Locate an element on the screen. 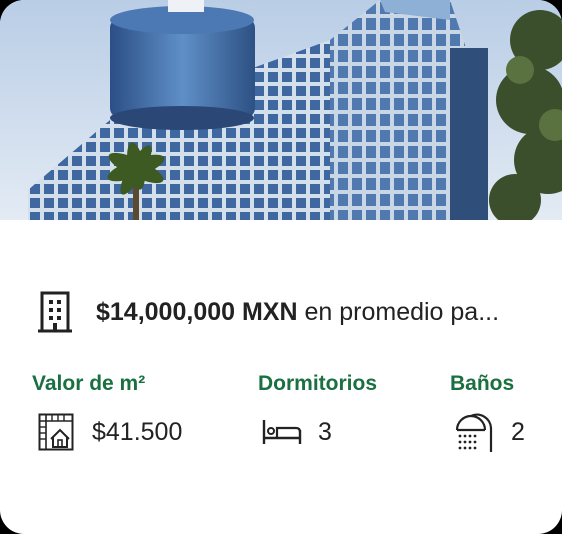  floorplan-icon is located at coordinates (56, 432).